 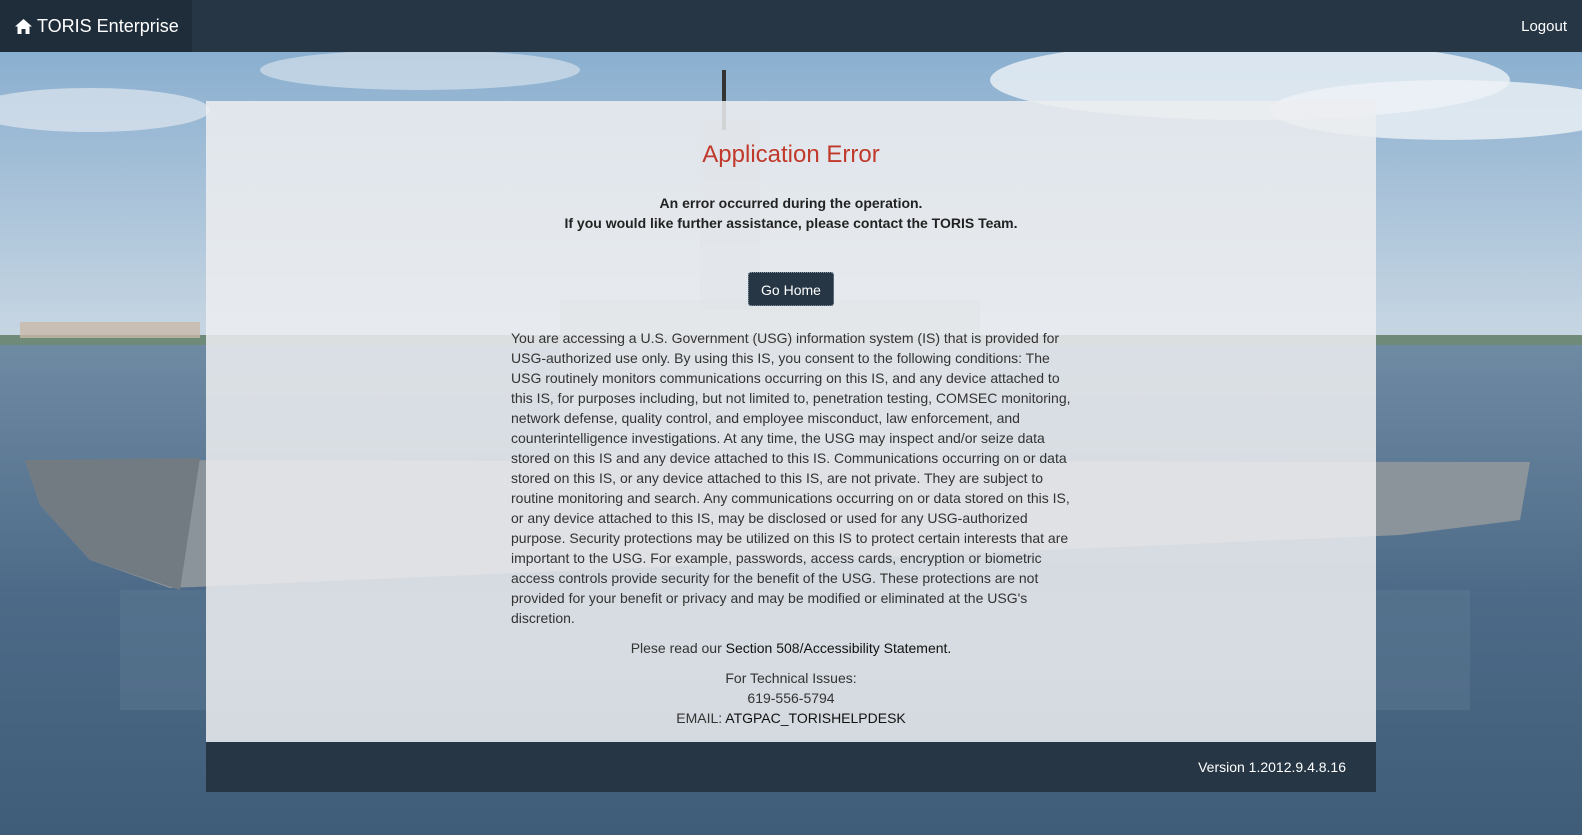 What do you see at coordinates (791, 26) in the screenshot?
I see `top-navbar: TORIS Enterprise Logout` at bounding box center [791, 26].